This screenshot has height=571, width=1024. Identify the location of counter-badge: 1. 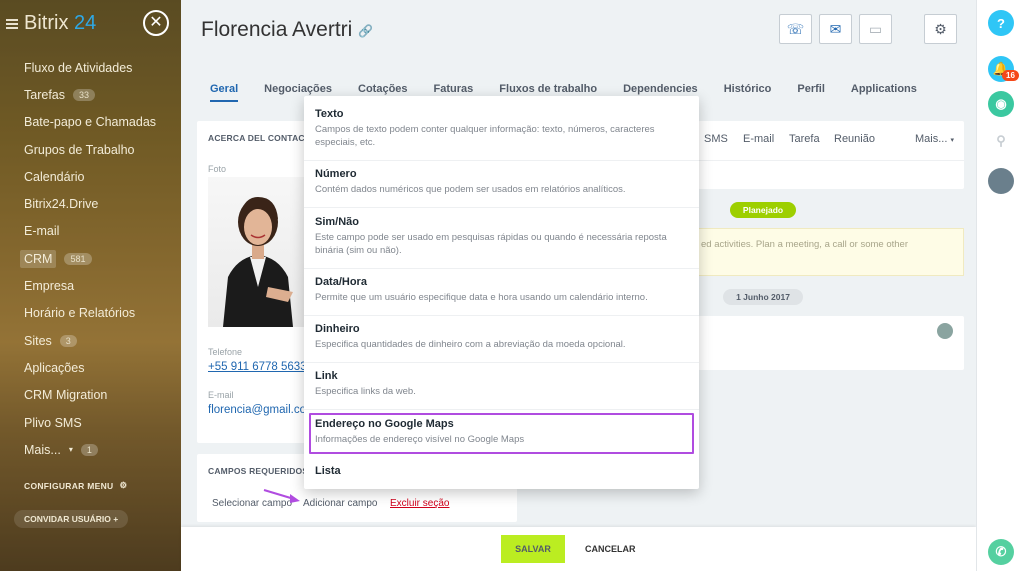
(89, 449).